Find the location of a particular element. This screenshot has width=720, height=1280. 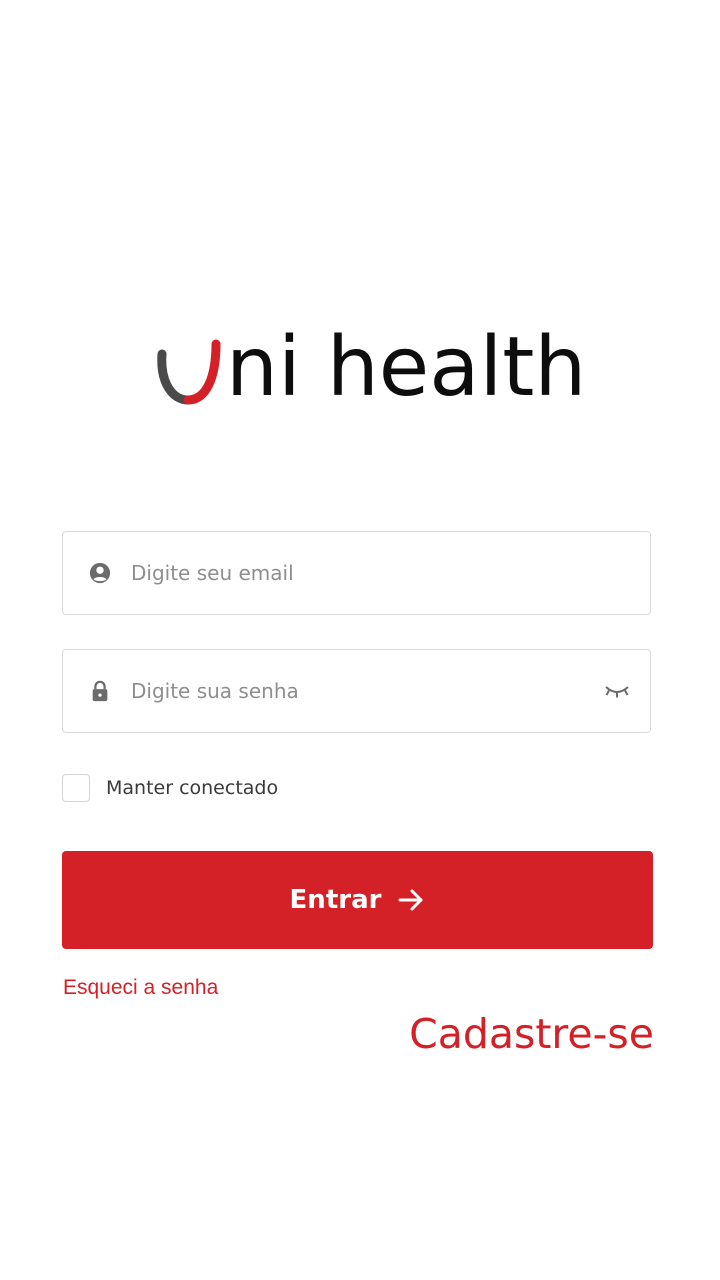

signup-link: Cadastre-se is located at coordinates (531, 1034).